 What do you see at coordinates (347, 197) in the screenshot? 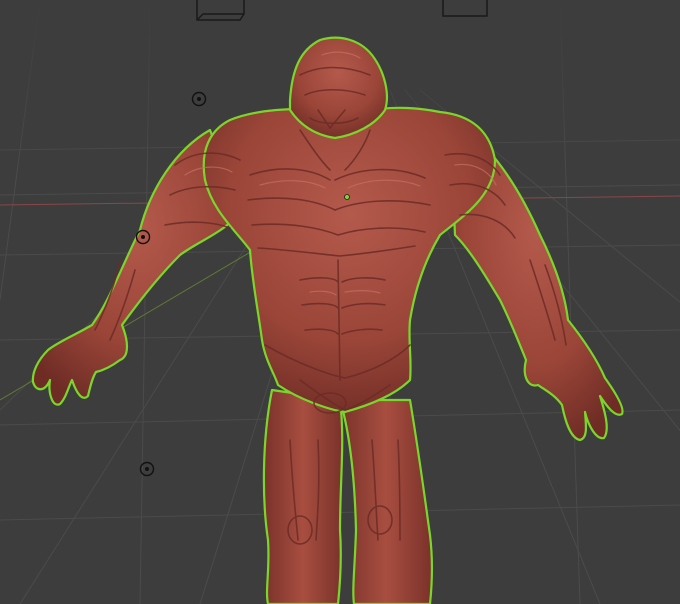
I see `object-origin-dot` at bounding box center [347, 197].